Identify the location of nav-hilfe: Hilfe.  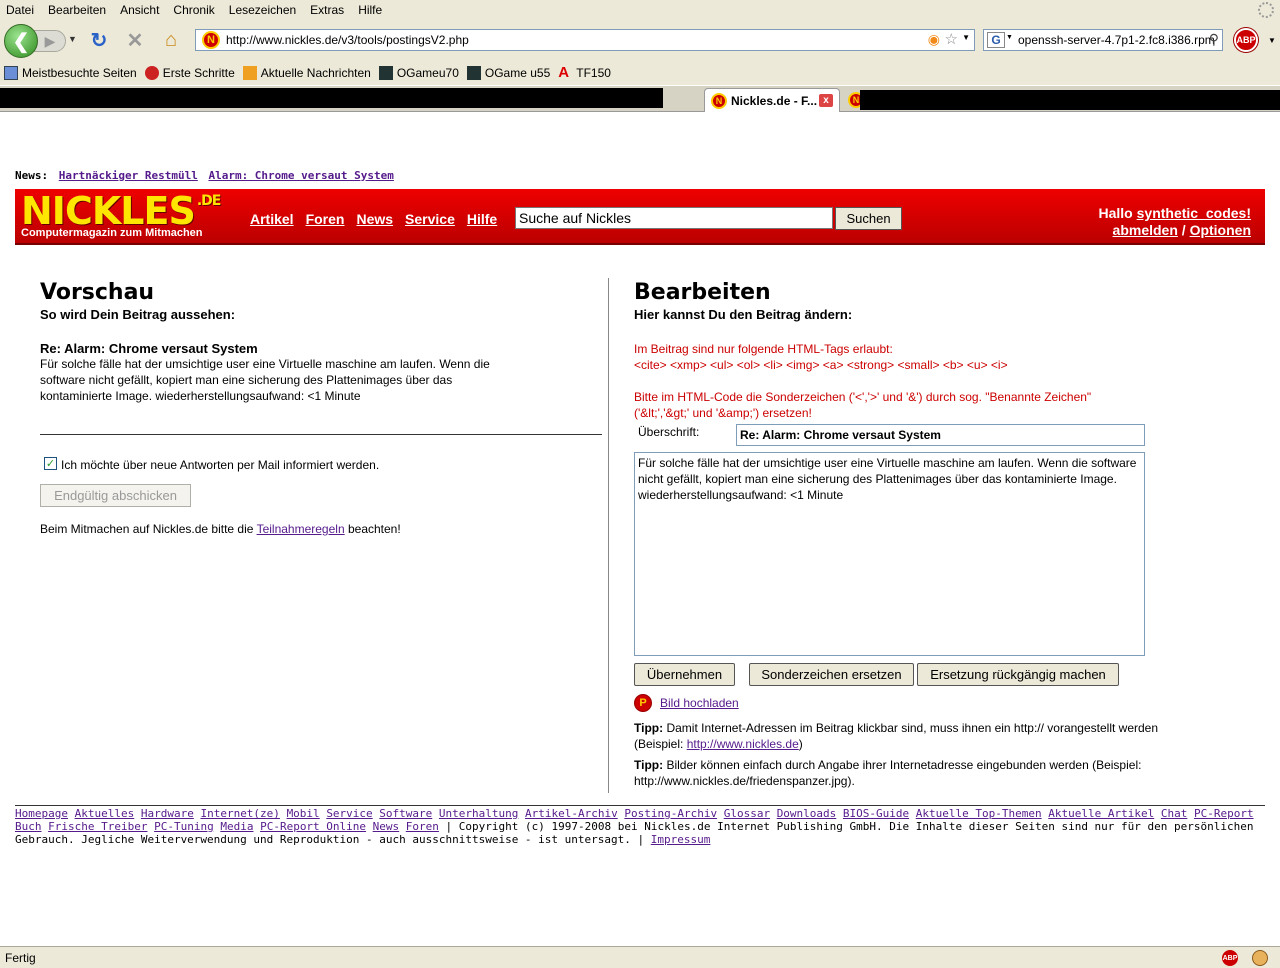
(482, 219).